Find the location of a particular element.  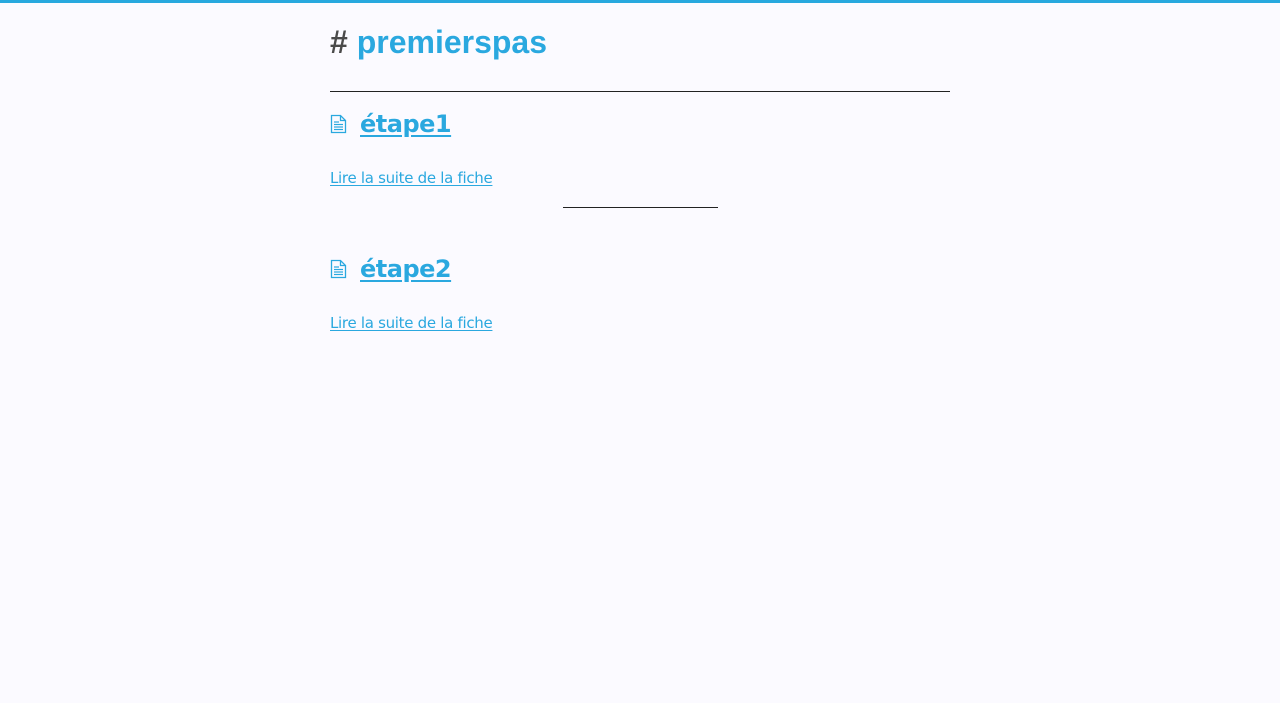

top-accent-bar is located at coordinates (640, 1).